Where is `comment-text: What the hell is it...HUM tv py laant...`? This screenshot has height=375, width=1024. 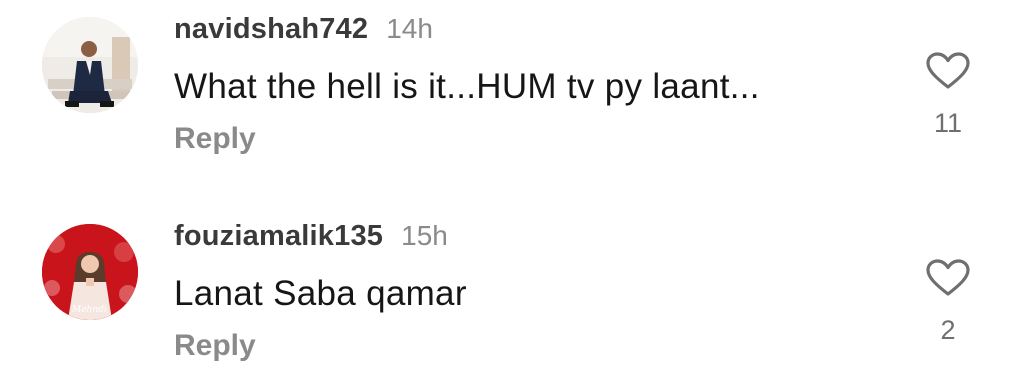
comment-text: What the hell is it...HUM tv py laant... is located at coordinates (467, 86).